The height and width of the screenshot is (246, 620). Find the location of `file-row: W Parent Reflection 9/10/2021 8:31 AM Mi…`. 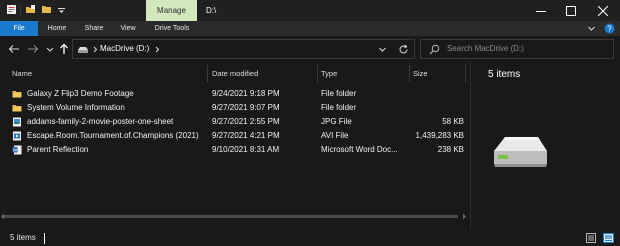

file-row: W Parent Reflection 9/10/2021 8:31 AM Mi… is located at coordinates (235, 150).